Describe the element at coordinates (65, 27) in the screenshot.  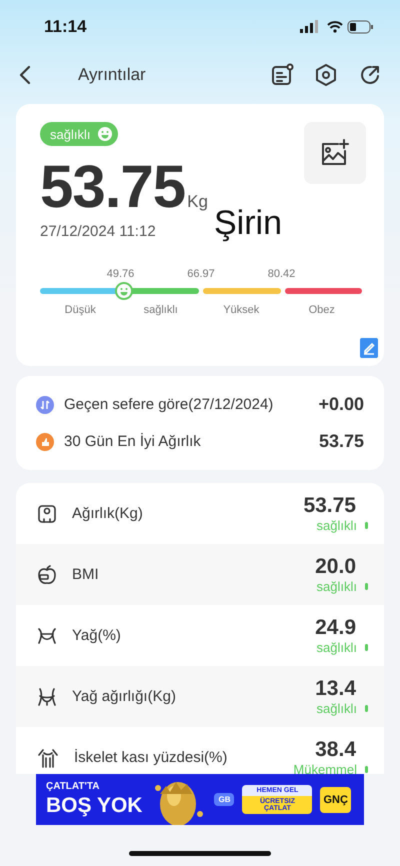
I see `status-time: 11:14` at that location.